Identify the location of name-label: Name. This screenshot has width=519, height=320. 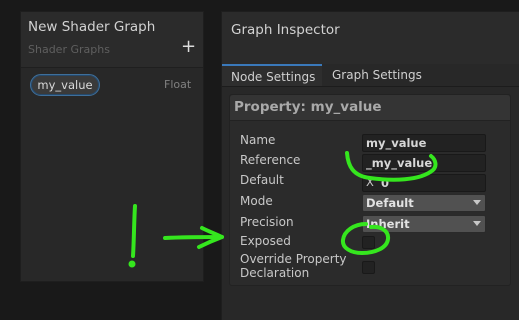
(258, 140).